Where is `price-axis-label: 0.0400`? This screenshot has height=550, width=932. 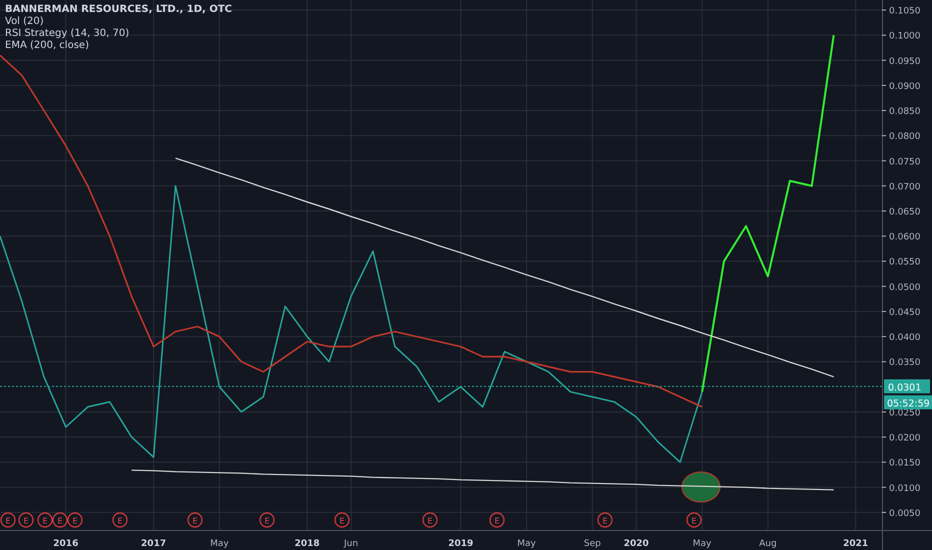 price-axis-label: 0.0400 is located at coordinates (904, 338).